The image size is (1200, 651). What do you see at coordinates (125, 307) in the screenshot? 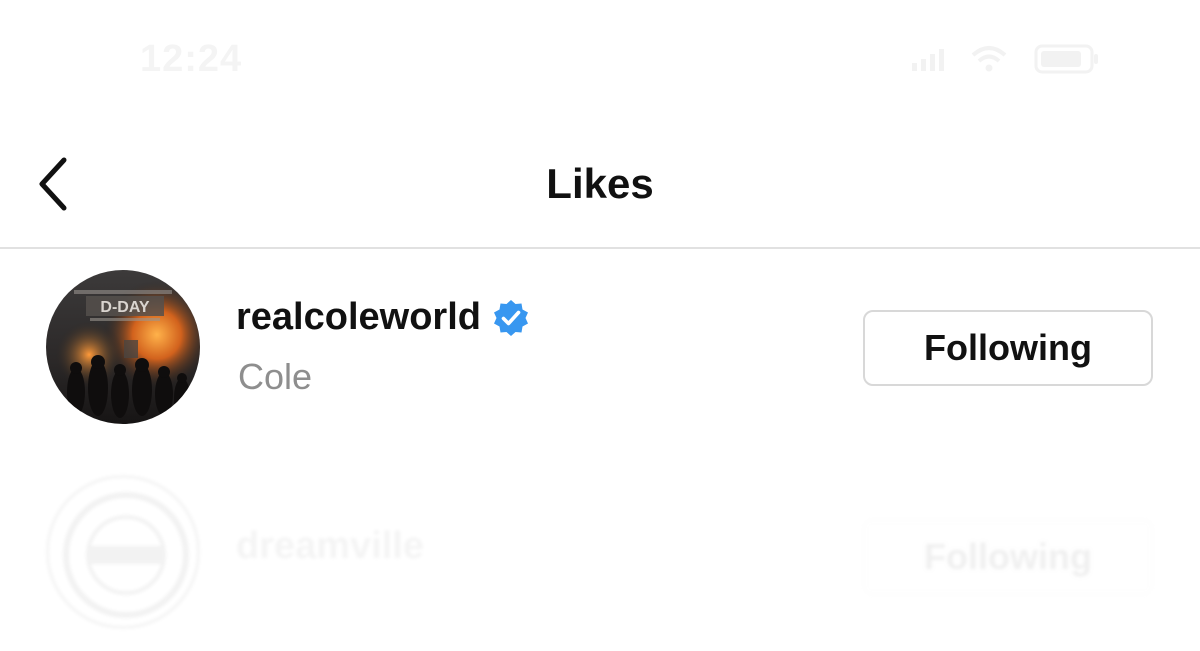
I see `avatar-title-text: D-DAY` at bounding box center [125, 307].